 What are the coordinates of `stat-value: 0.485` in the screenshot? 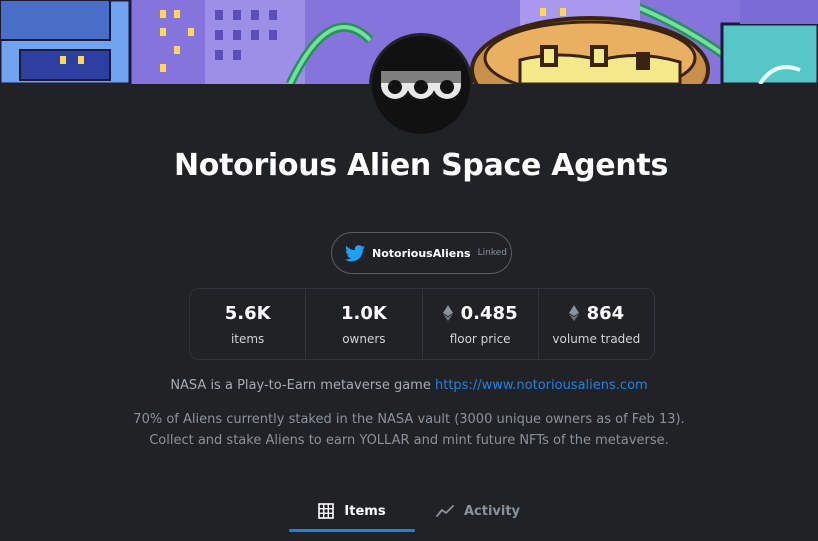 It's located at (489, 313).